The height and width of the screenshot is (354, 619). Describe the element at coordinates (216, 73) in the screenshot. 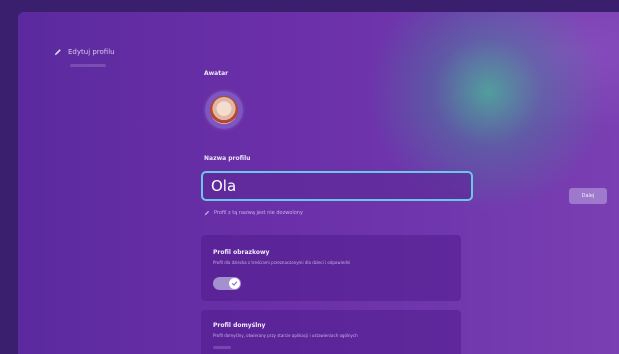

I see `avatar-label: Awatar` at that location.